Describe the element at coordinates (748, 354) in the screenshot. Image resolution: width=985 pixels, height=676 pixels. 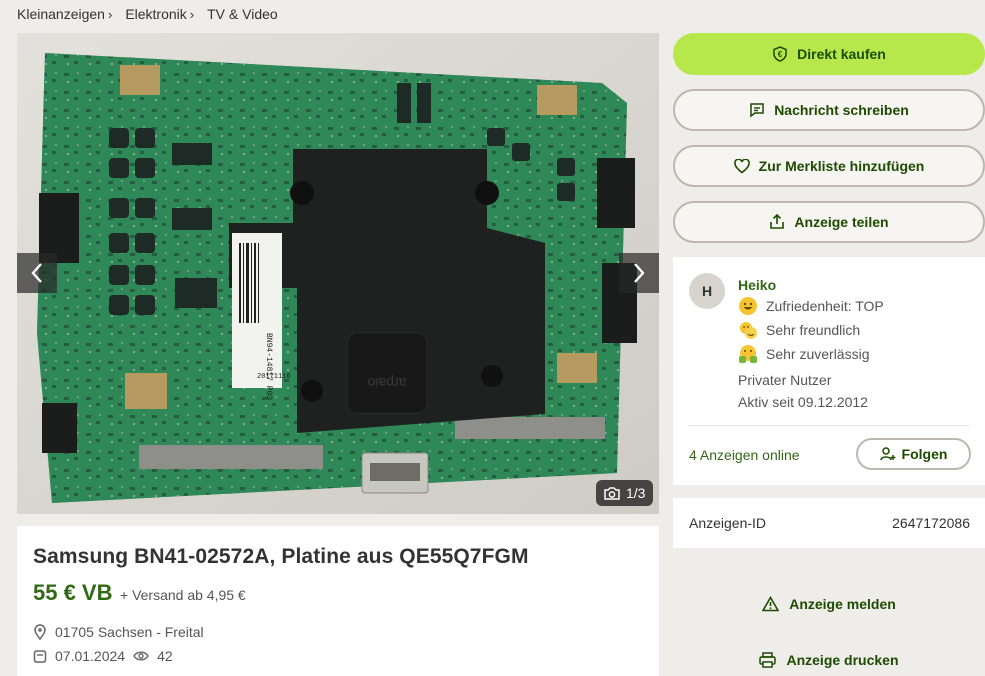
I see `reliable-icon` at that location.